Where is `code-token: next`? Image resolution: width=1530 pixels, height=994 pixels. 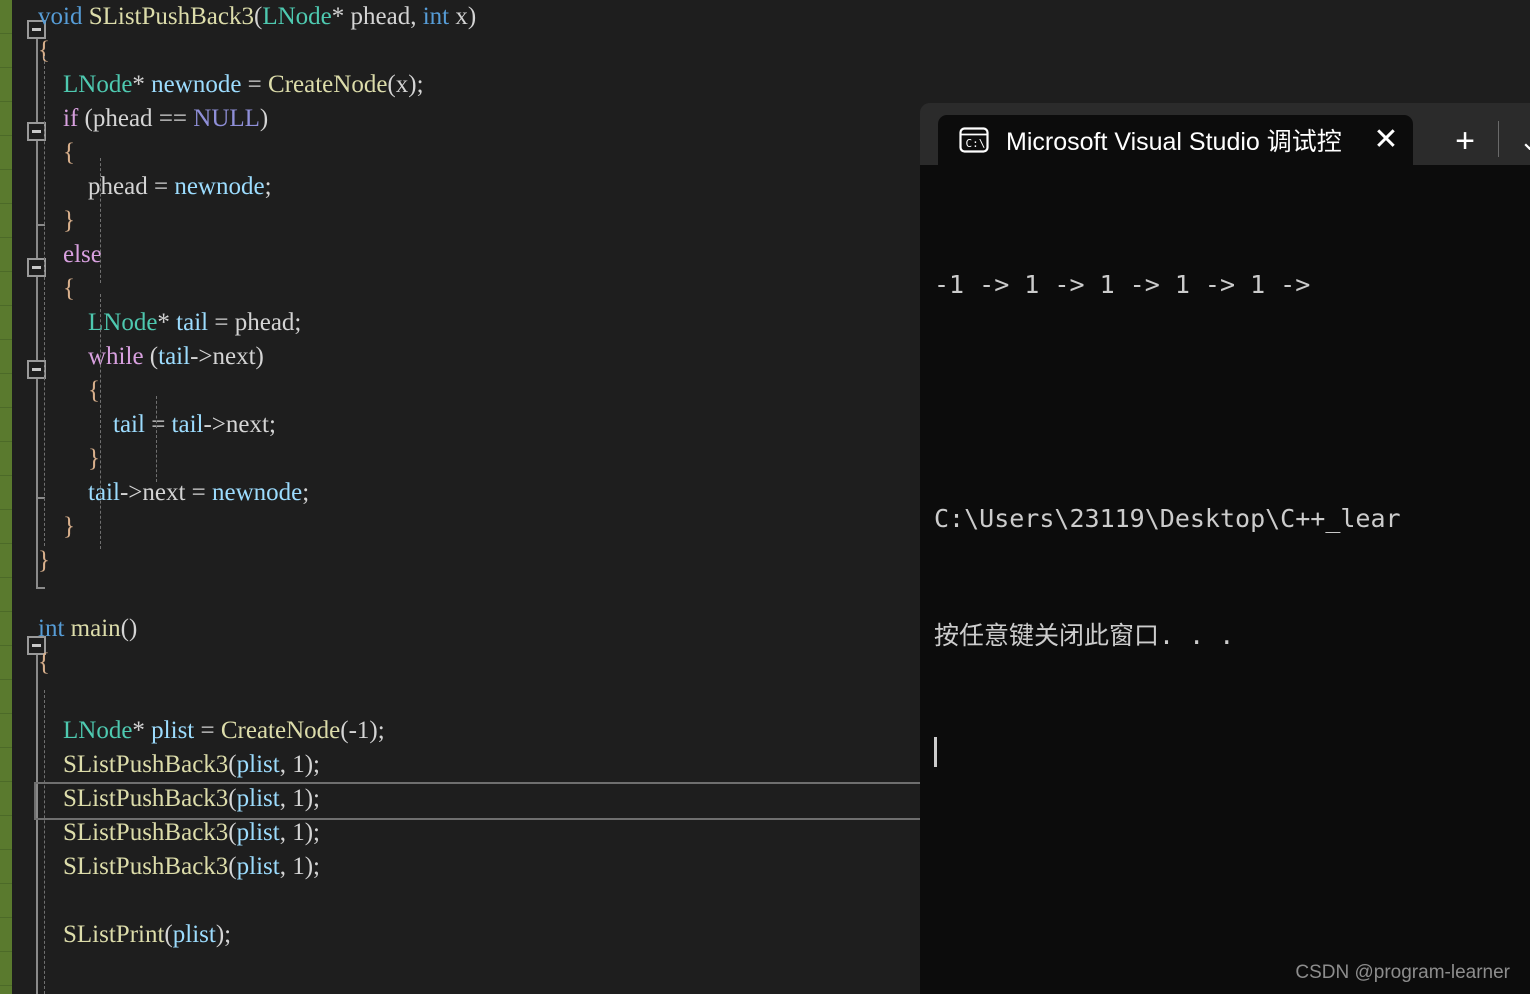
code-token: next is located at coordinates (247, 424).